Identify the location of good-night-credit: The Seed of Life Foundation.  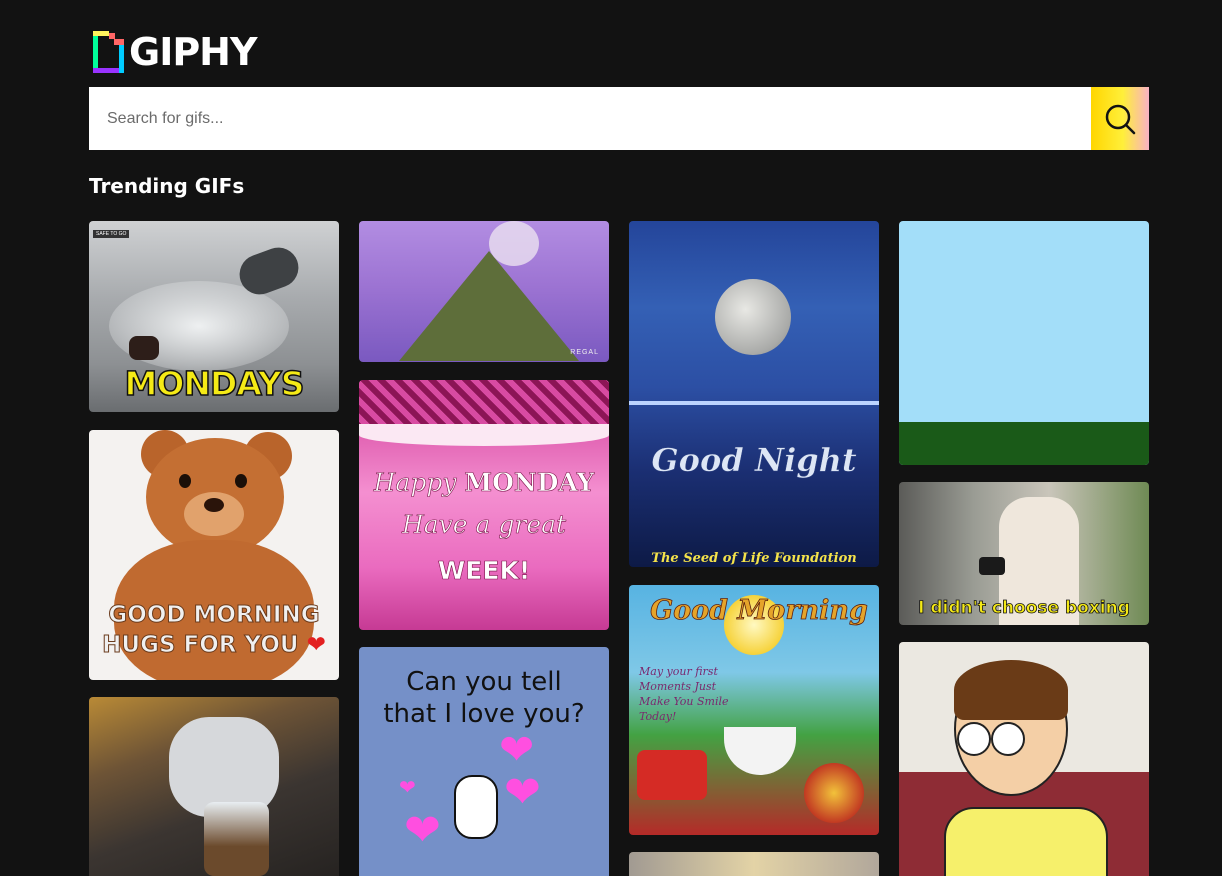
(754, 558).